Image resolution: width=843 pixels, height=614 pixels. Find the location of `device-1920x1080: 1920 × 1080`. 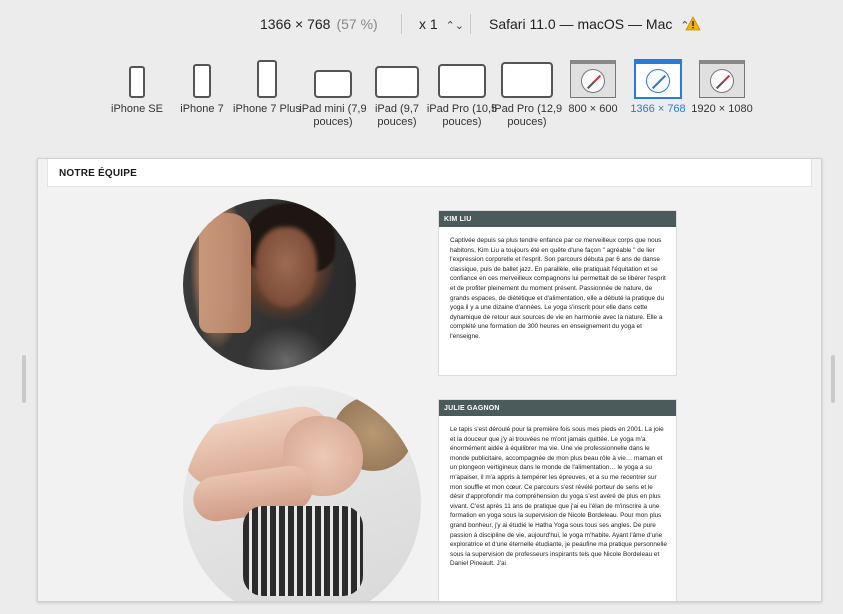

device-1920x1080: 1920 × 1080 is located at coordinates (722, 84).